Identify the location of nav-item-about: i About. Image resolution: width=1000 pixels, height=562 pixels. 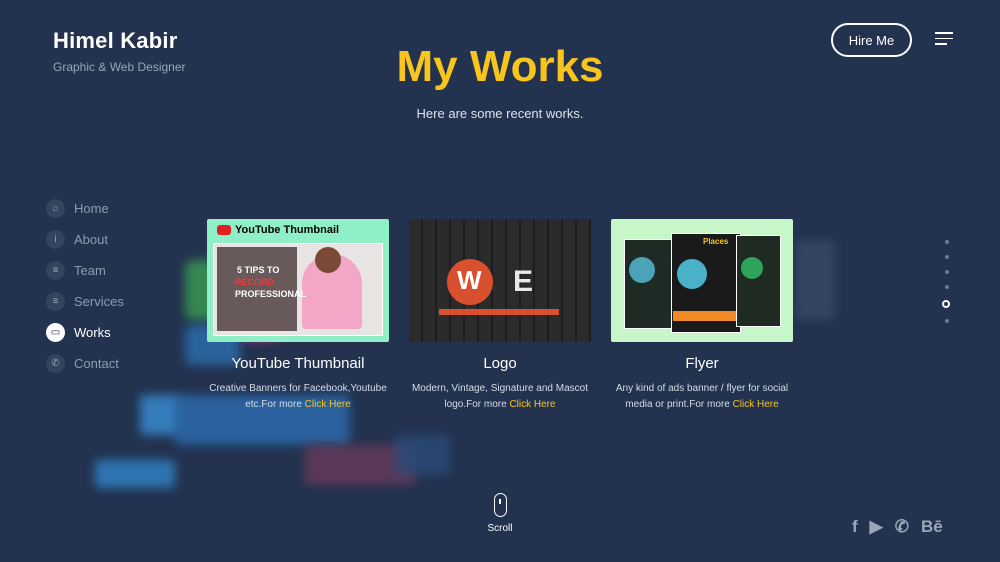
(85, 239).